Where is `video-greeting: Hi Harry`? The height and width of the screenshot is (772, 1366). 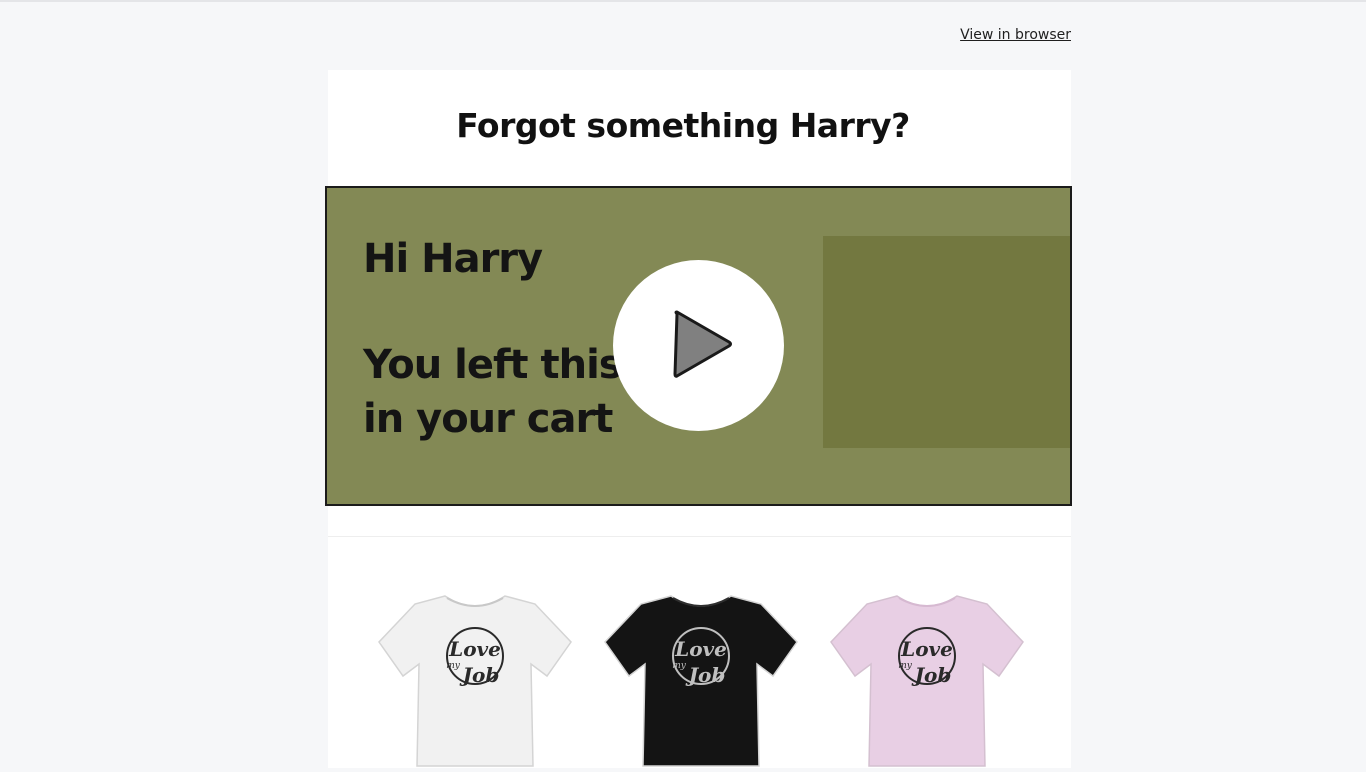
video-greeting: Hi Harry is located at coordinates (453, 259).